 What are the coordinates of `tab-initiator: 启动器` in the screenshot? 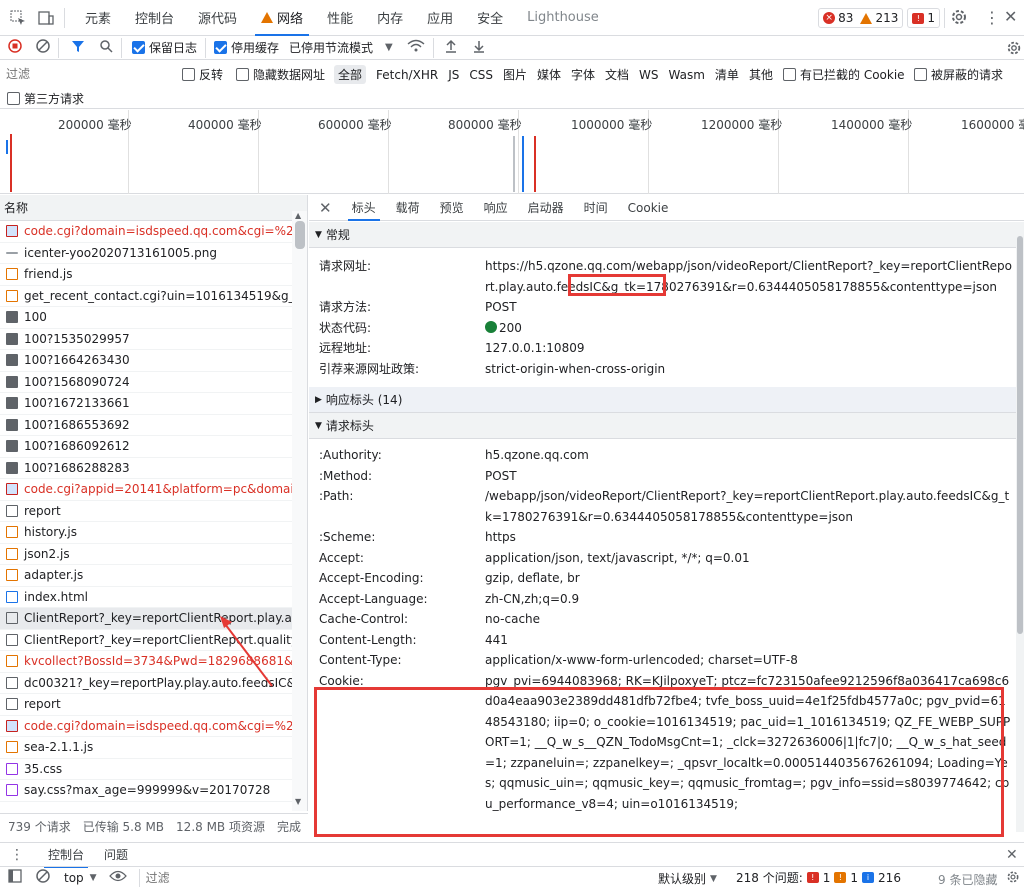 It's located at (546, 208).